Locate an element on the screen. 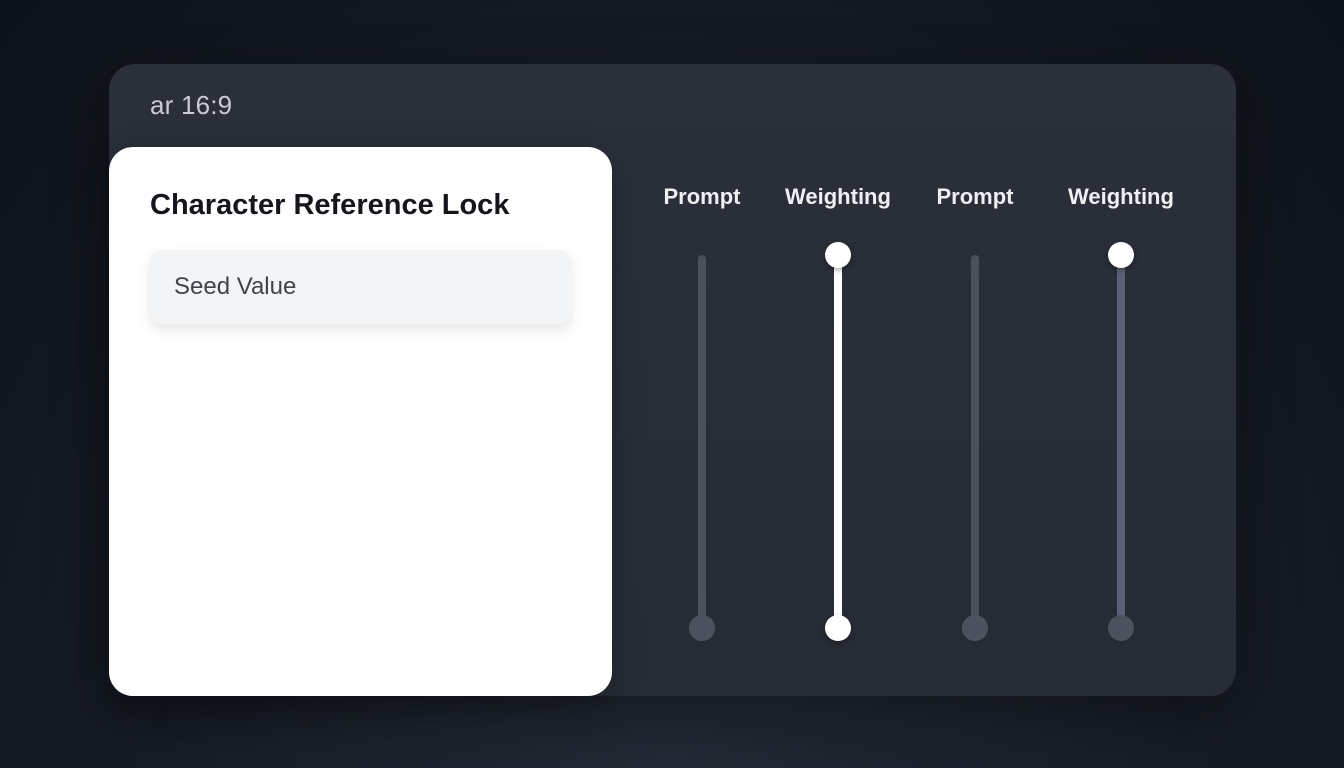 The width and height of the screenshot is (1344, 768). card-title: Character Reference Lock is located at coordinates (330, 205).